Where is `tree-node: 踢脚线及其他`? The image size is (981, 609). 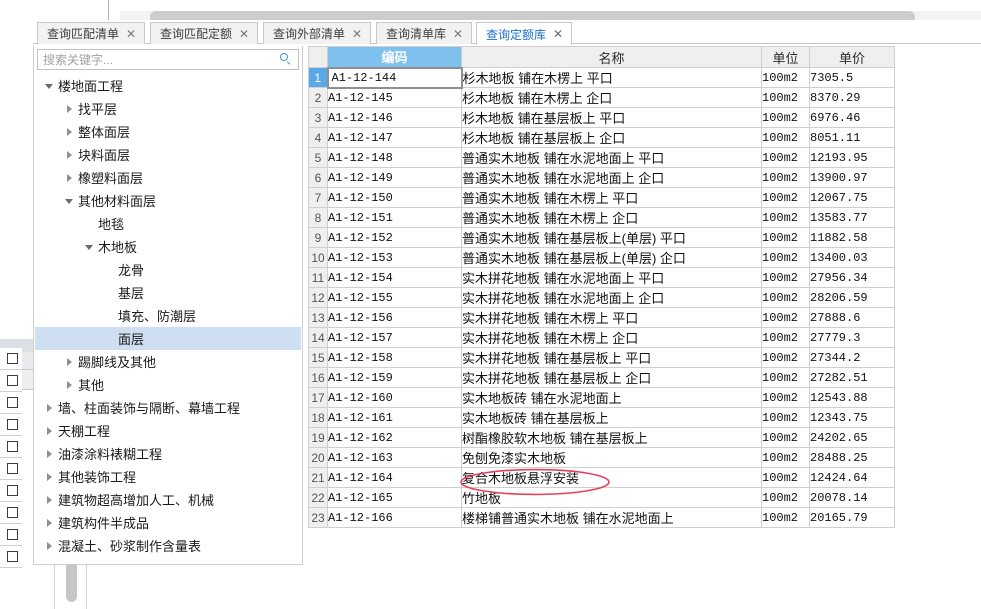
tree-node: 踢脚线及其他 is located at coordinates (168, 361).